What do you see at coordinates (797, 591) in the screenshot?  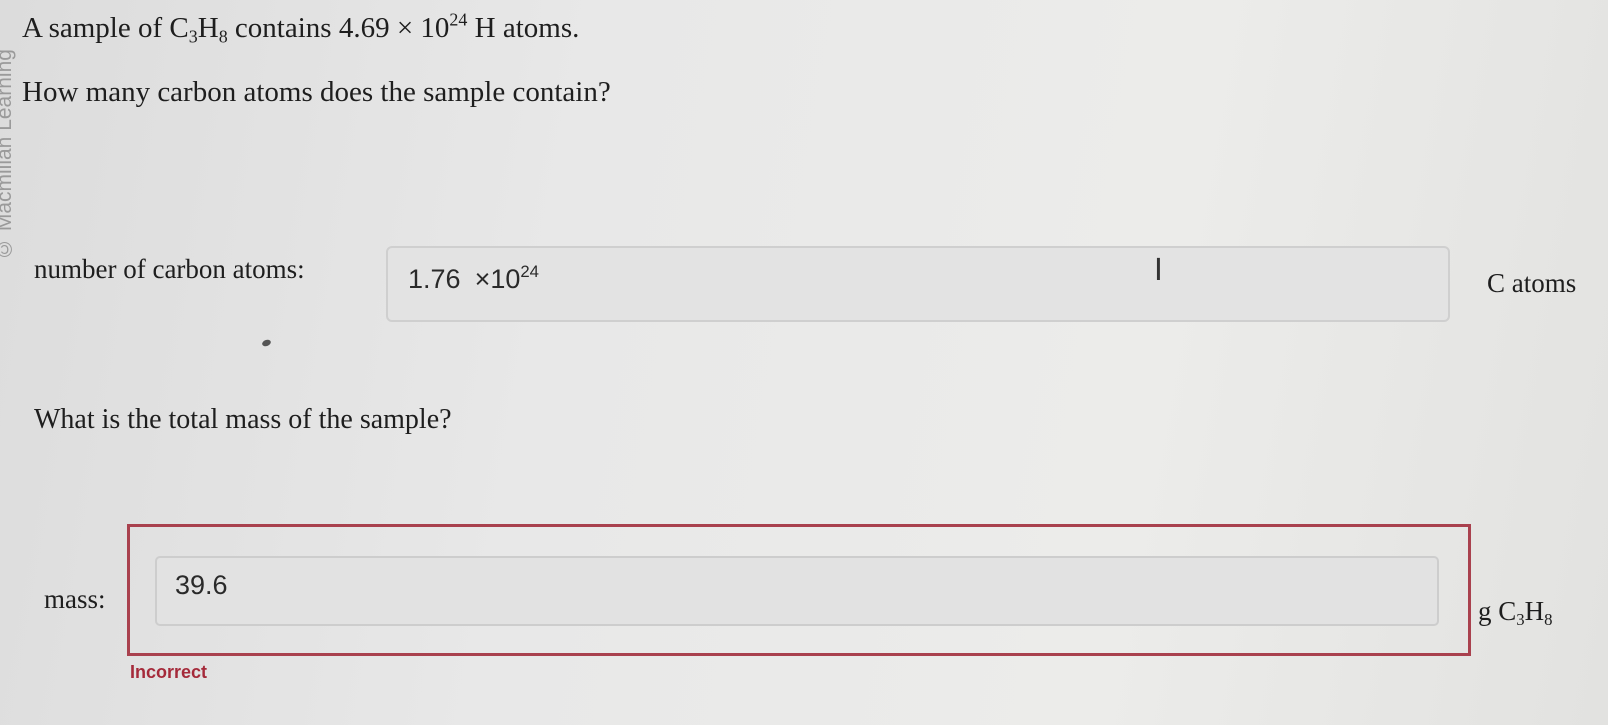 I see `mass-input: 39.6` at bounding box center [797, 591].